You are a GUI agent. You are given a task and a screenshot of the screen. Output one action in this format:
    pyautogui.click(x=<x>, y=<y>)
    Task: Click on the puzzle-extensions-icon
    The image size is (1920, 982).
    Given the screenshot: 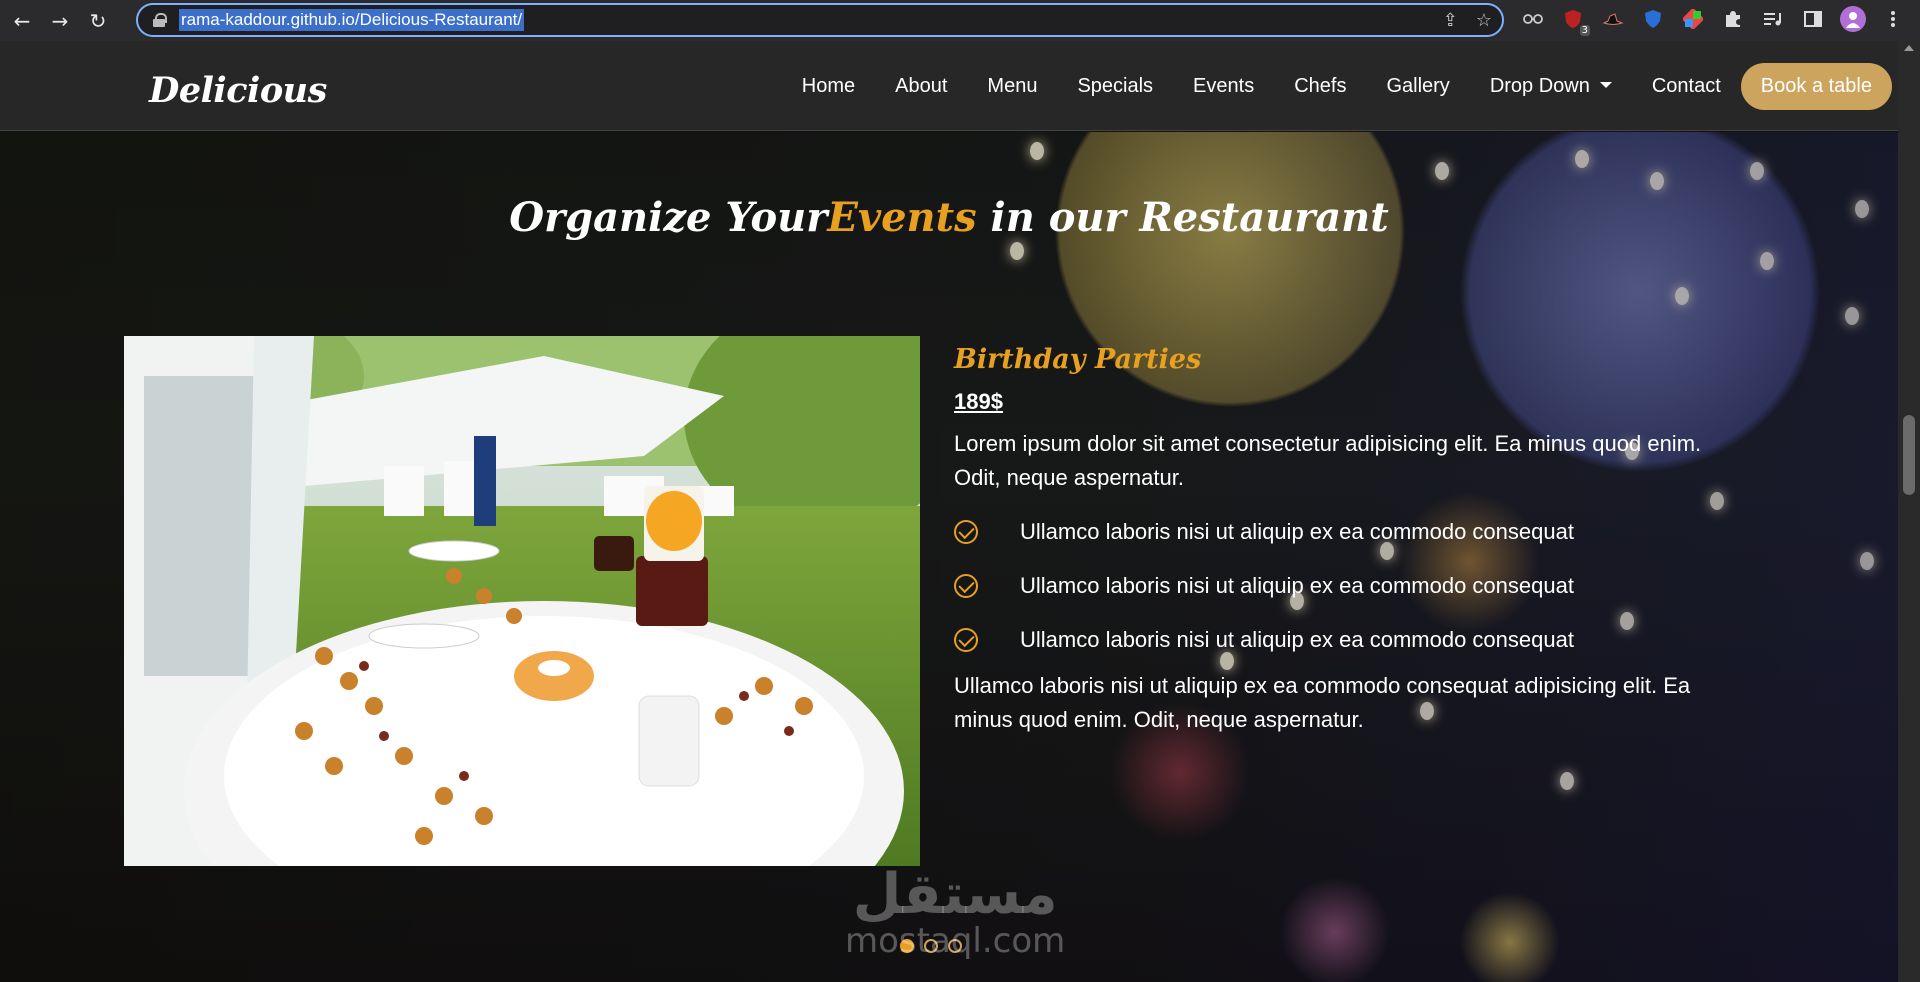 What is the action you would take?
    pyautogui.click(x=1733, y=19)
    